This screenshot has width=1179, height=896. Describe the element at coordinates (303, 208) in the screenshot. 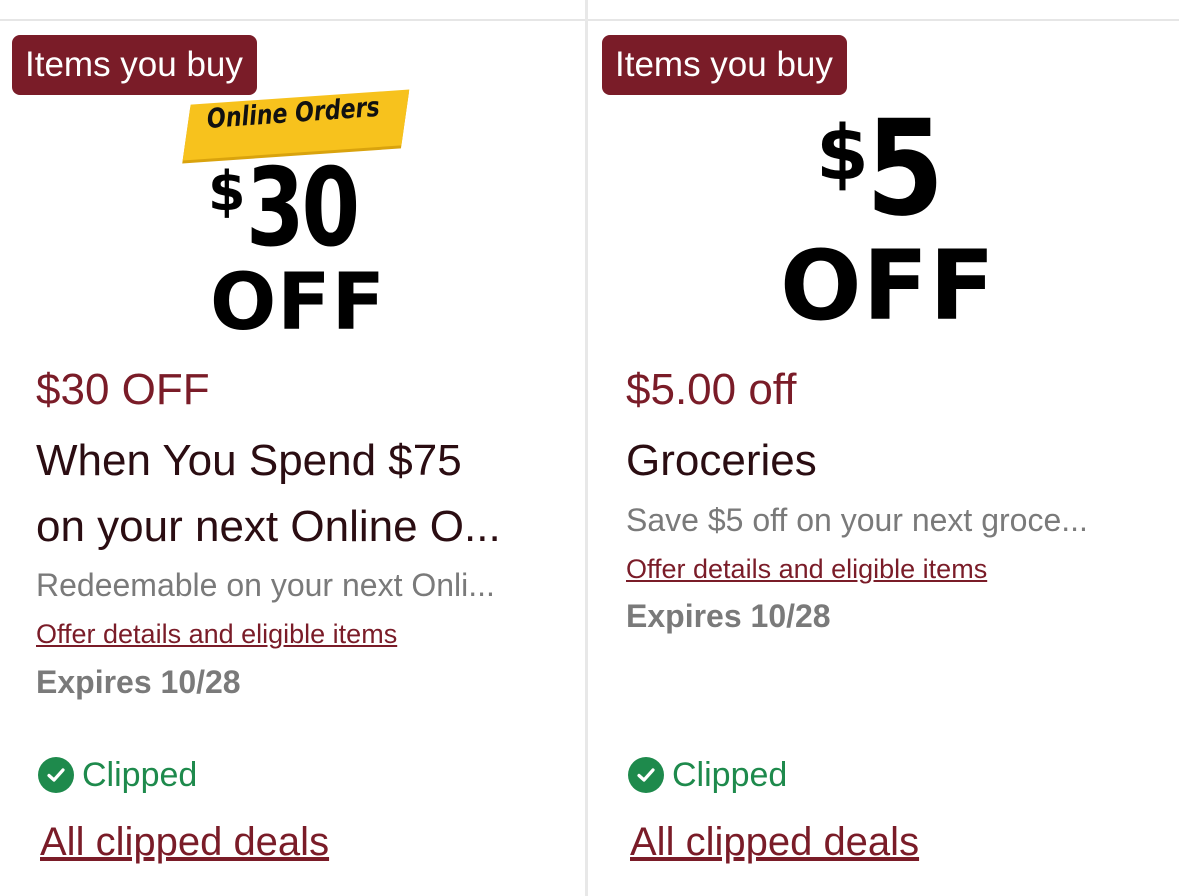

I see `hero-amount: 30` at that location.